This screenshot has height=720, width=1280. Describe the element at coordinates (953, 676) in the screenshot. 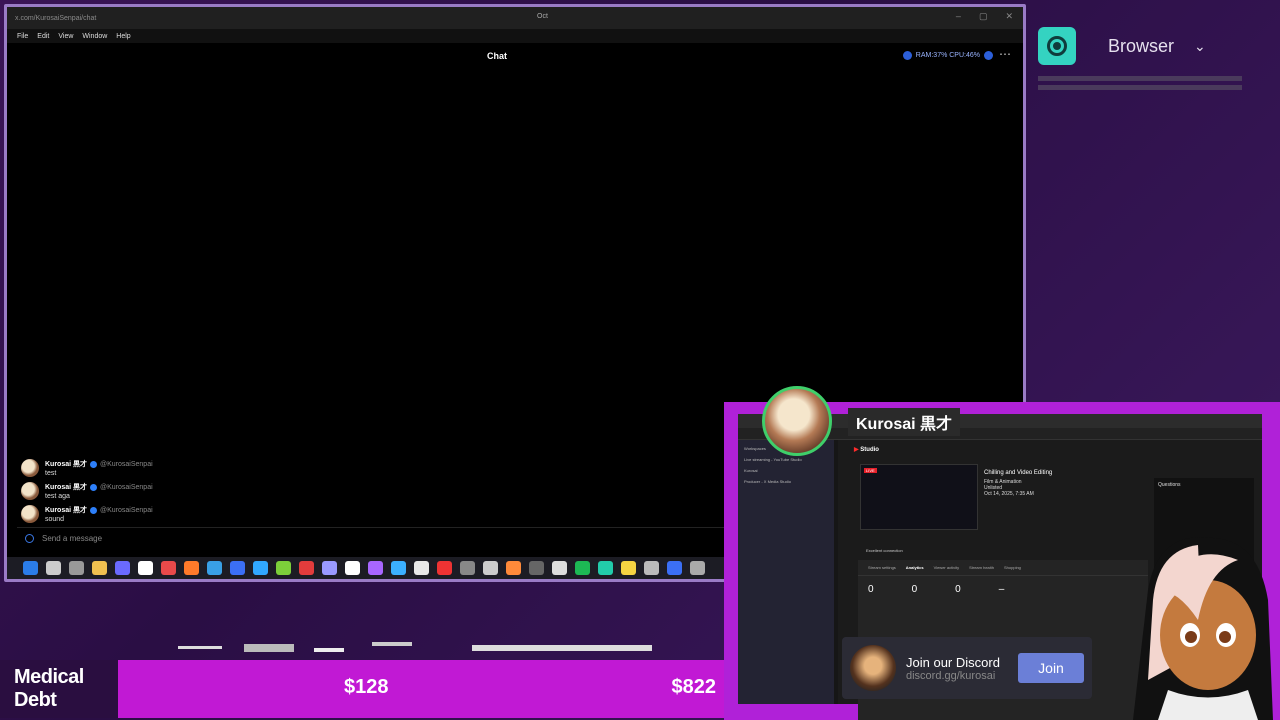

I see `discord-link: discord.gg/kurosai` at that location.